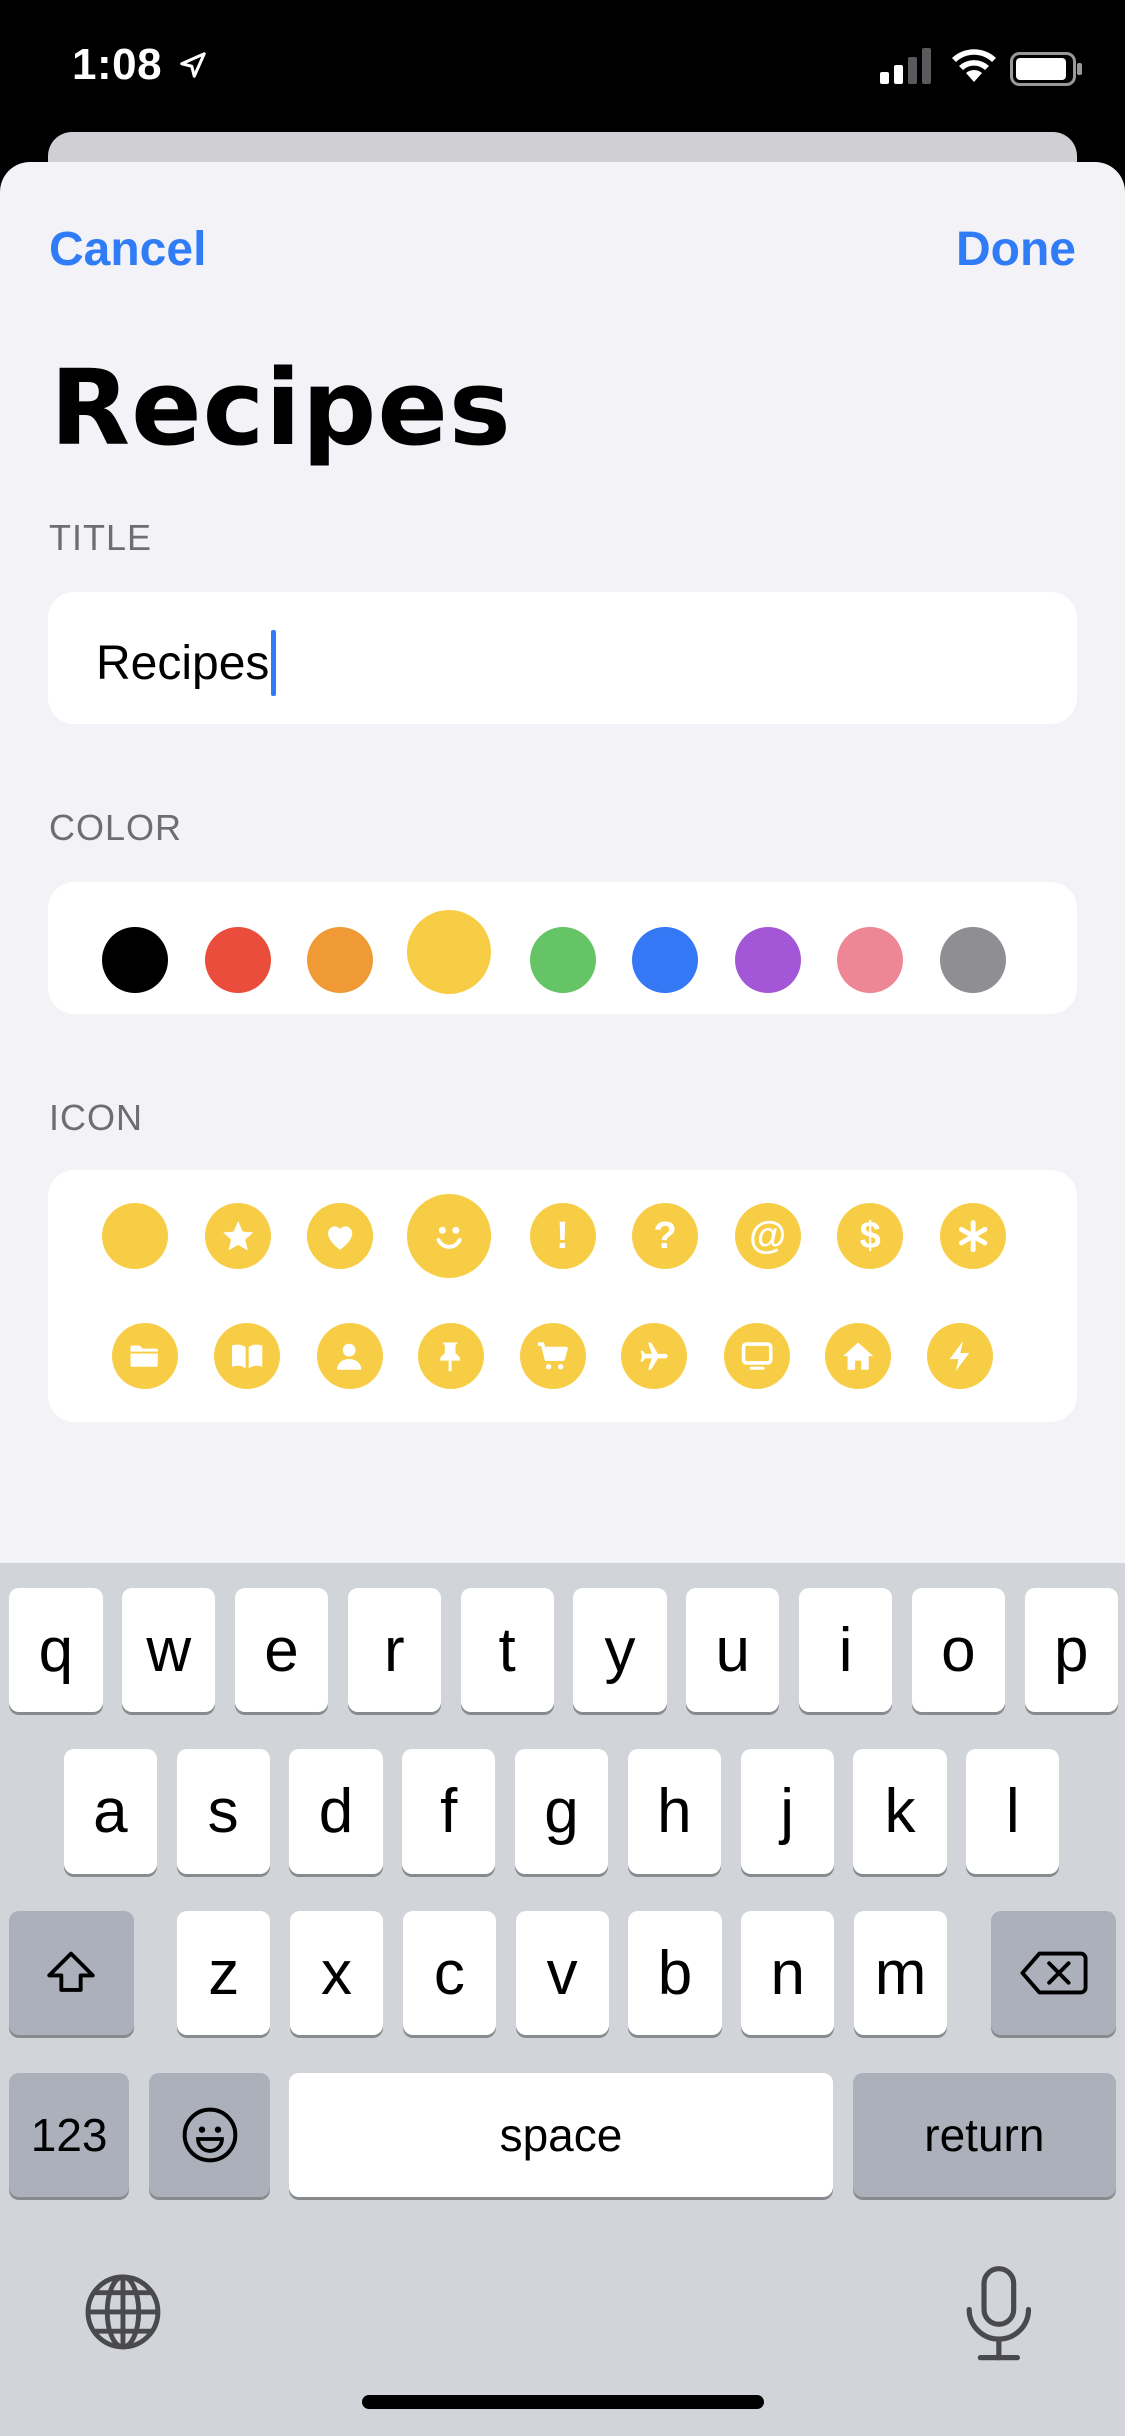 The image size is (1125, 2436). Describe the element at coordinates (563, 2402) in the screenshot. I see `home-indicator` at that location.